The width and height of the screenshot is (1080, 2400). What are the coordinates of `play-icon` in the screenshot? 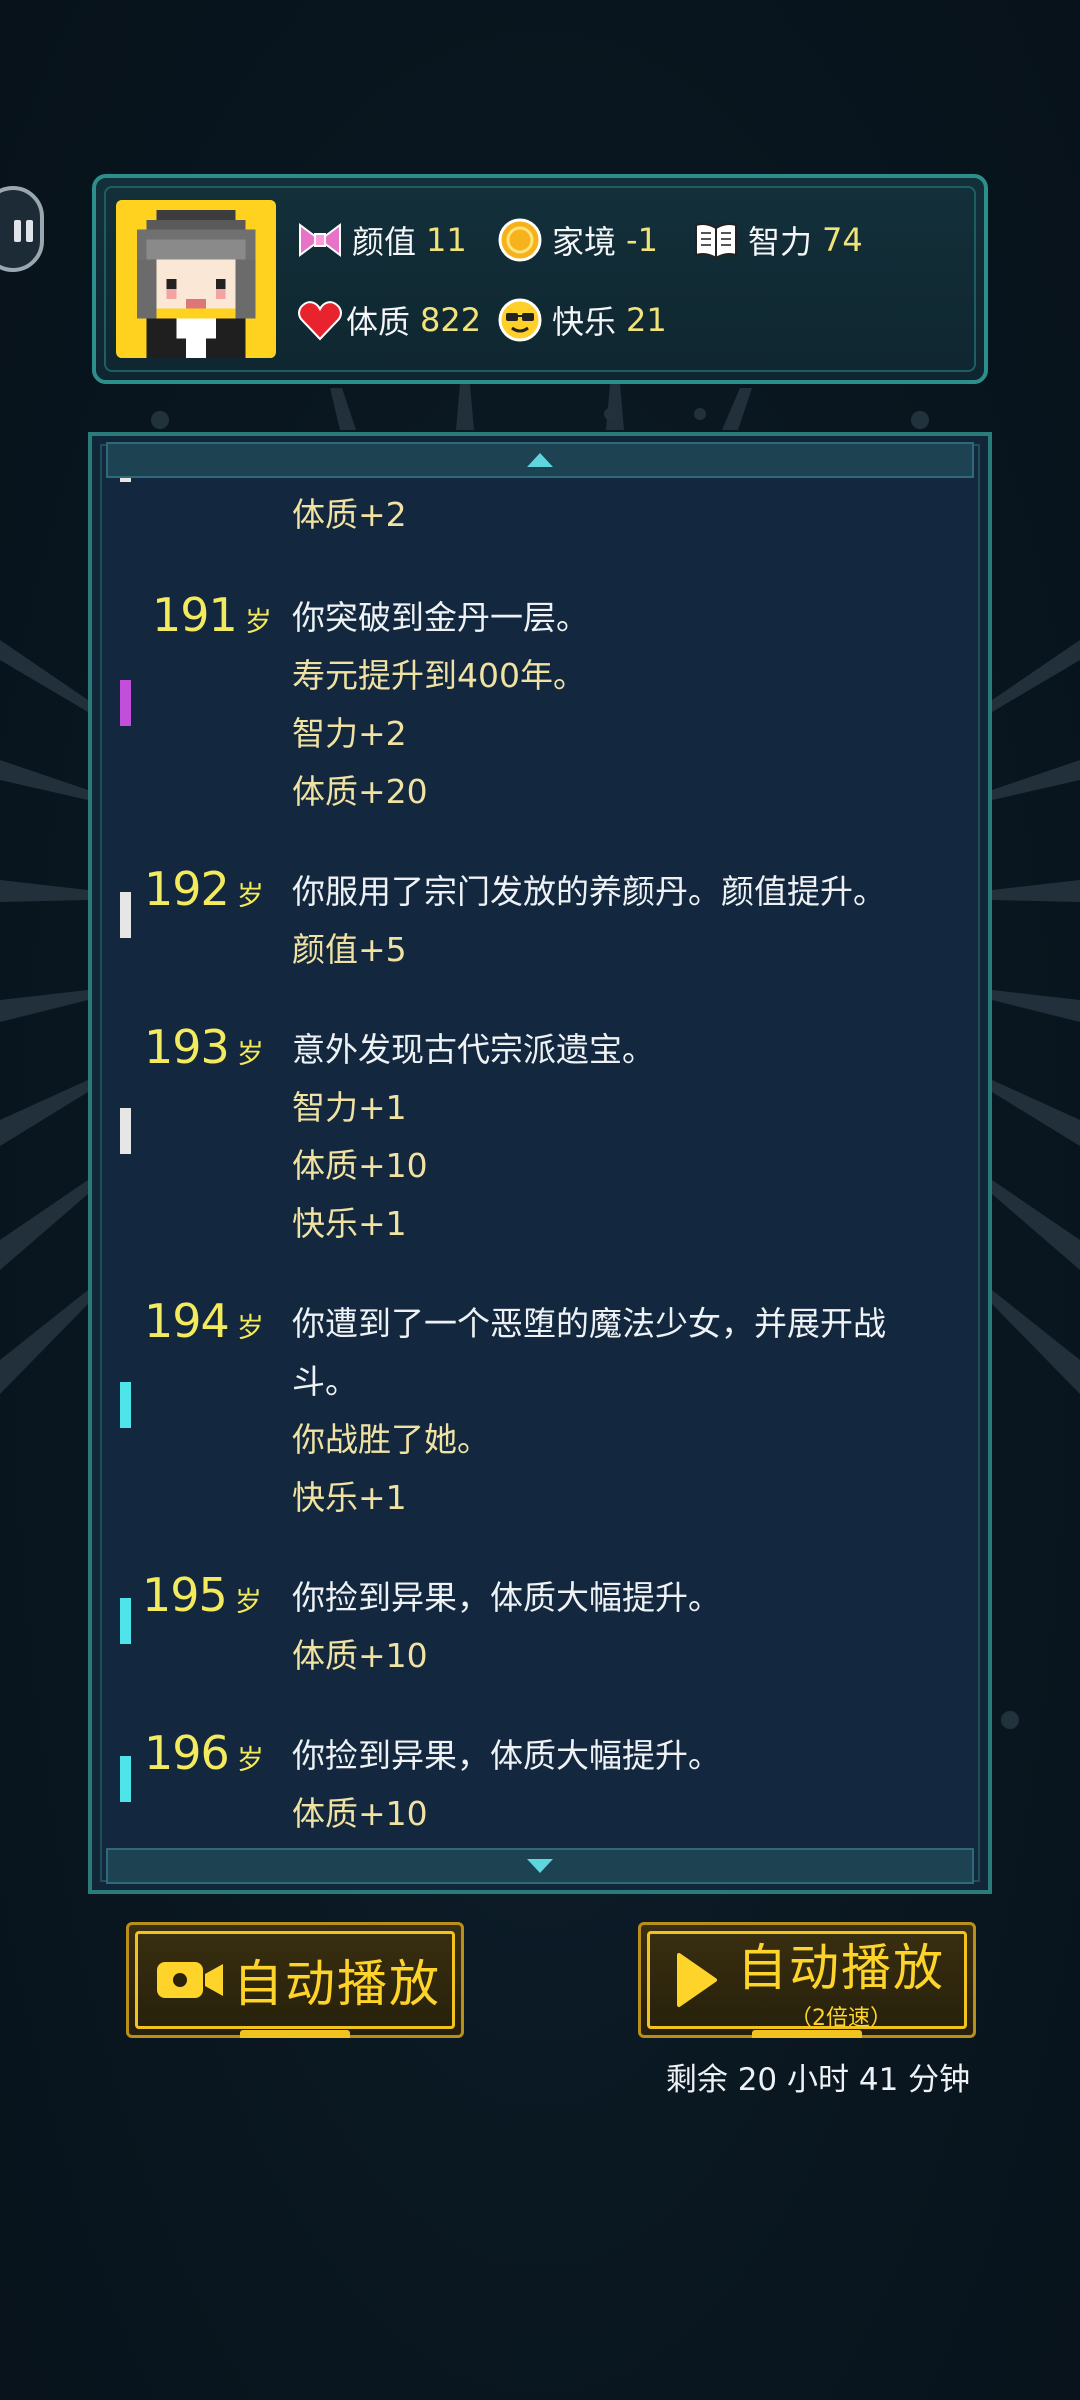 It's located at (697, 1980).